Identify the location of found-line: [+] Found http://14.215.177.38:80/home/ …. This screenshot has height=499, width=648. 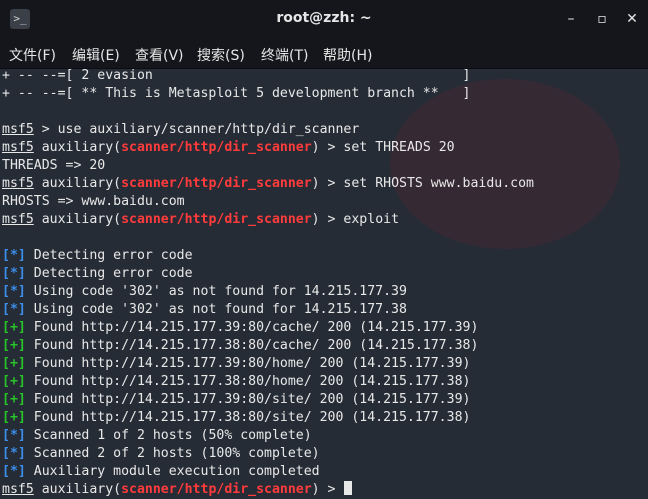
(236, 381).